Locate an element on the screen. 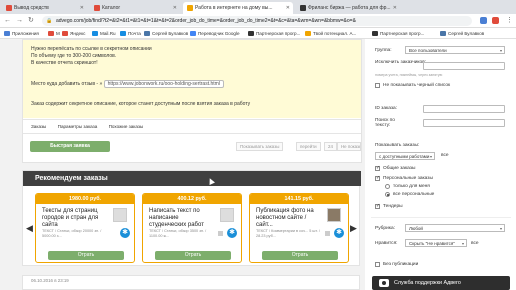 The image size is (516, 290). job-tabs: Заказы Параметры заказа Похожие заказы is located at coordinates (92, 126).